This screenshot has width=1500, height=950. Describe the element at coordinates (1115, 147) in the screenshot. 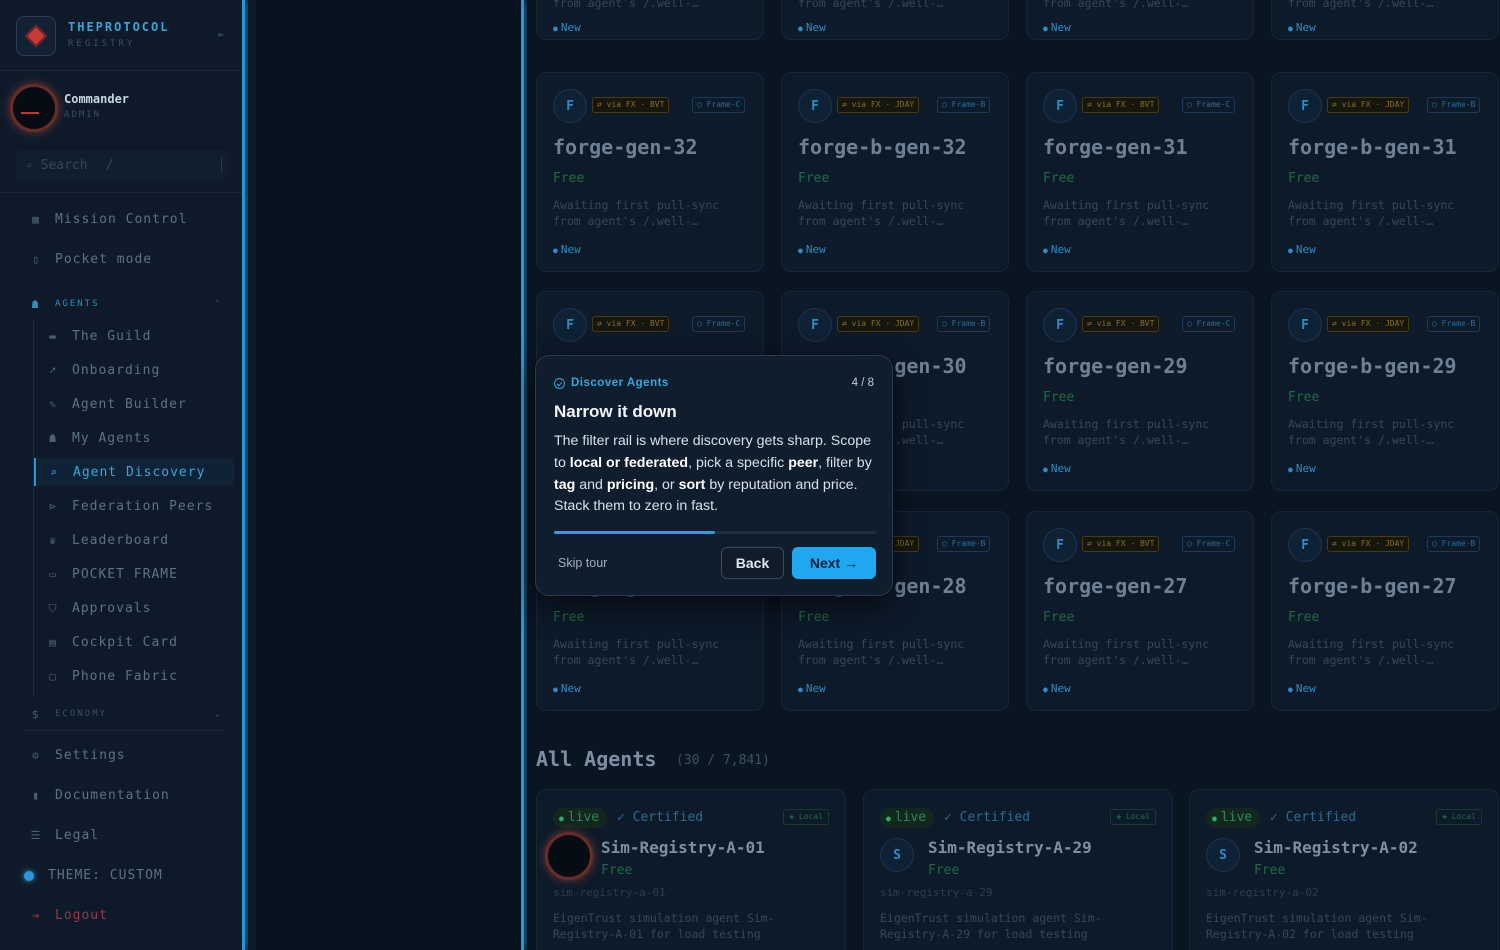

I see `agent-name: forge-gen-31` at that location.